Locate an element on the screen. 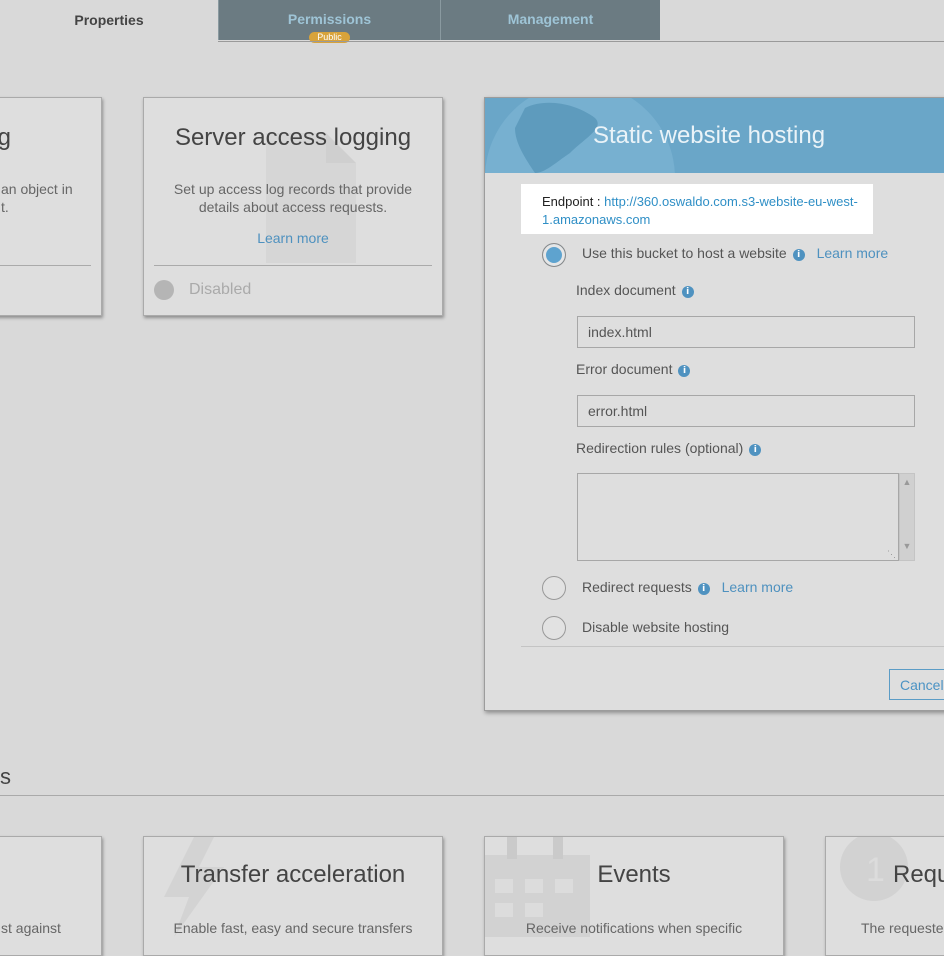  endpoint-label: Endpoint : is located at coordinates (571, 201).